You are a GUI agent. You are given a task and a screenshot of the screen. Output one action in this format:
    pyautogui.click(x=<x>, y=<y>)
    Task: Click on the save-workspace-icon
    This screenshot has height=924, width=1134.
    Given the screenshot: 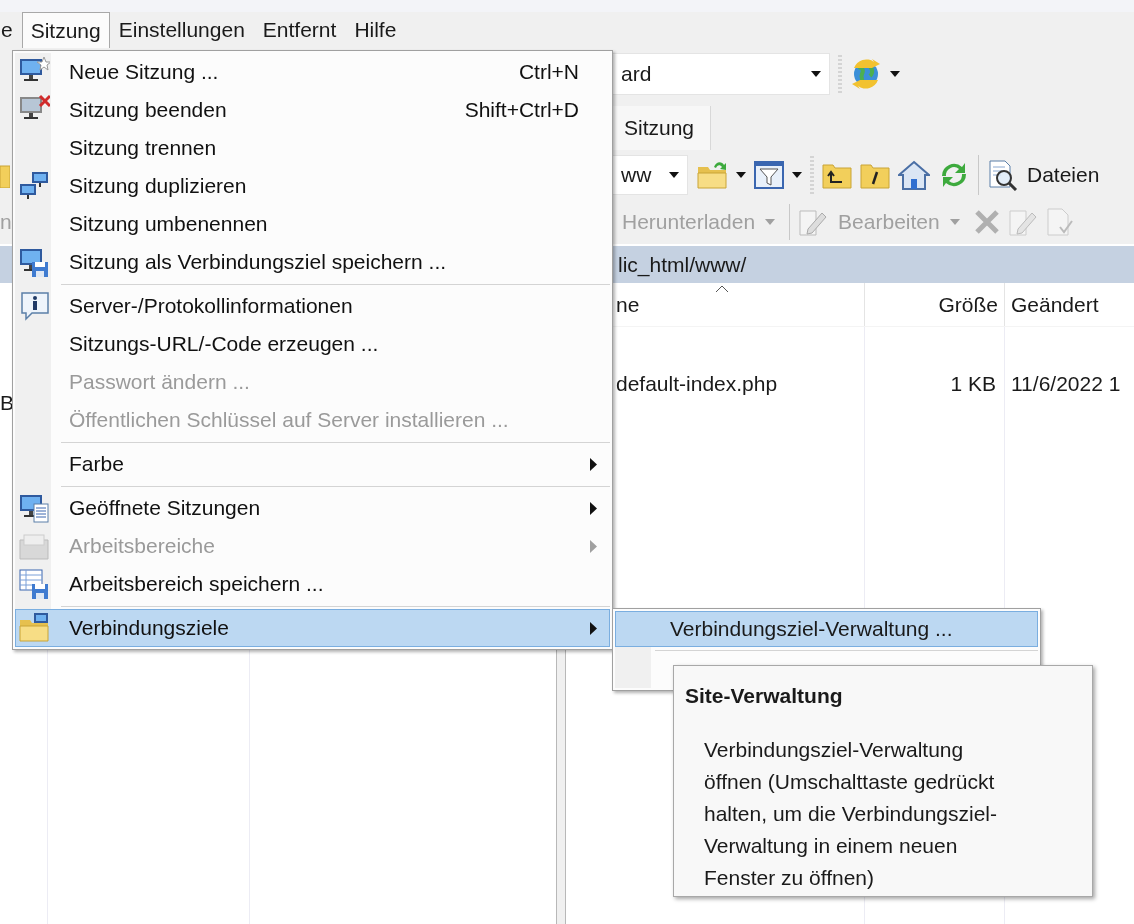 What is the action you would take?
    pyautogui.click(x=34, y=584)
    